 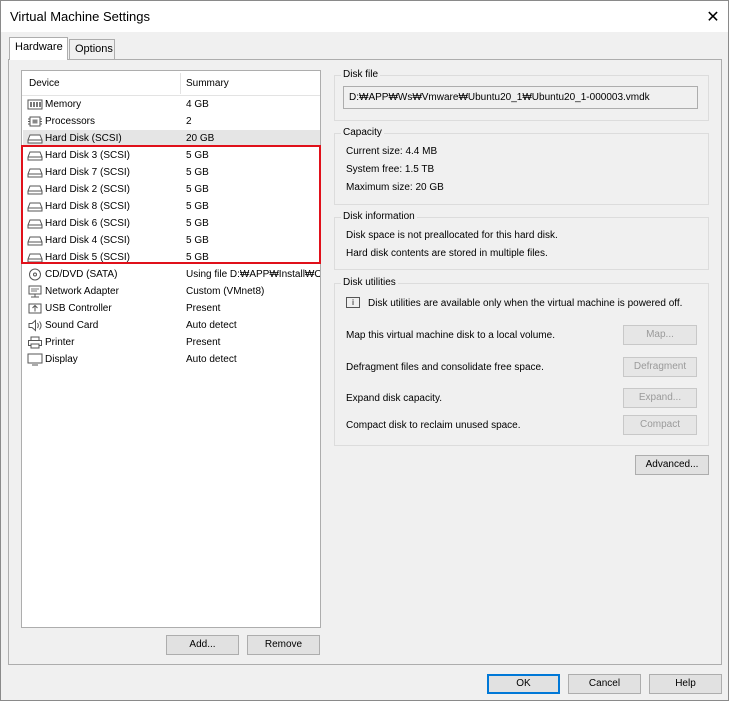 What do you see at coordinates (72, 325) in the screenshot?
I see `device-name: Sound Card` at bounding box center [72, 325].